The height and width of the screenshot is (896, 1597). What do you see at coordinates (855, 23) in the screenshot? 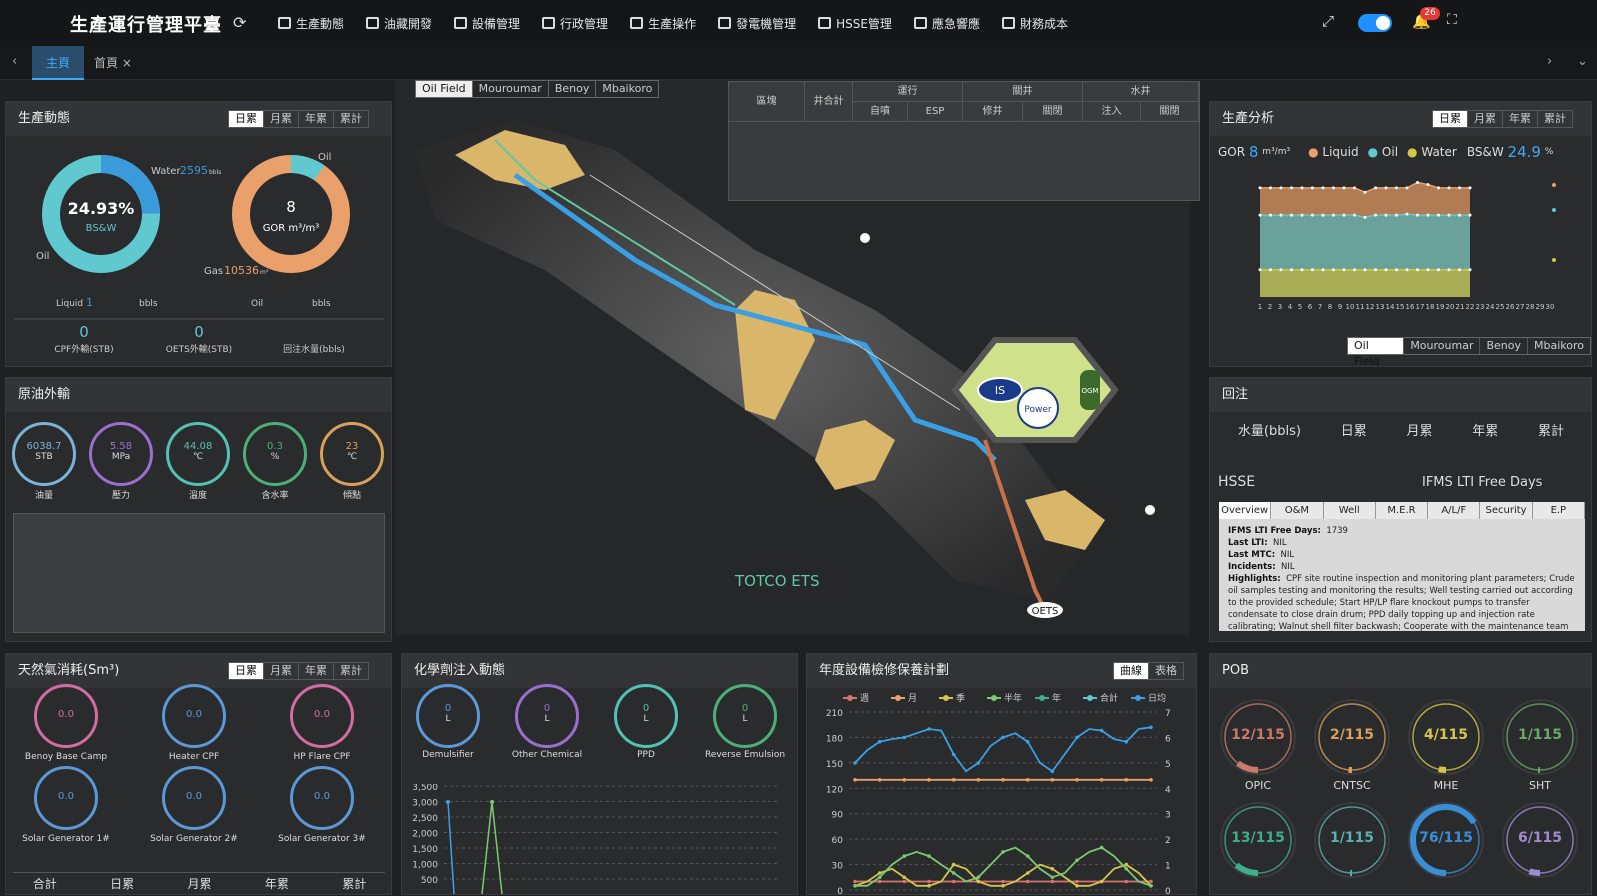
I see `menu-hsse: HSSE管理` at bounding box center [855, 23].